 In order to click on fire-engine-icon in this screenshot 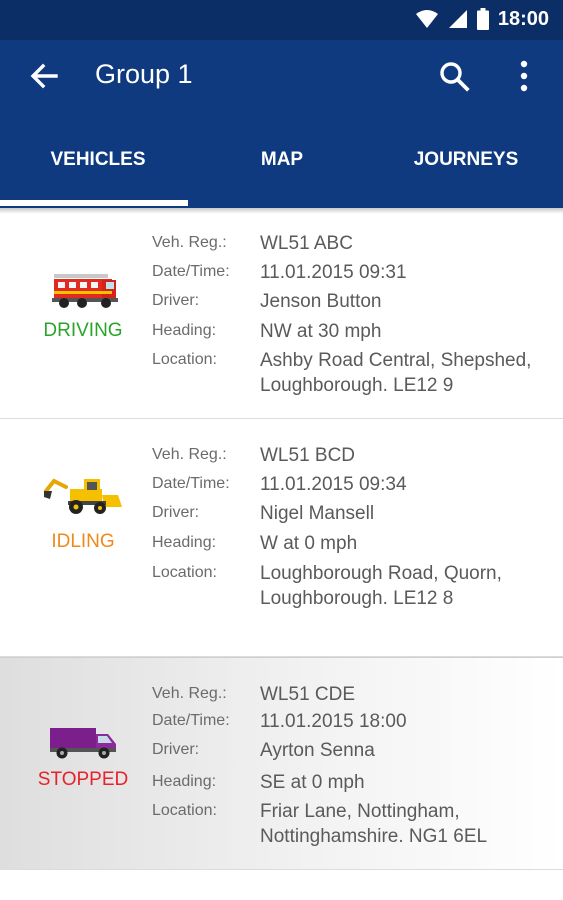, I will do `click(85, 291)`.